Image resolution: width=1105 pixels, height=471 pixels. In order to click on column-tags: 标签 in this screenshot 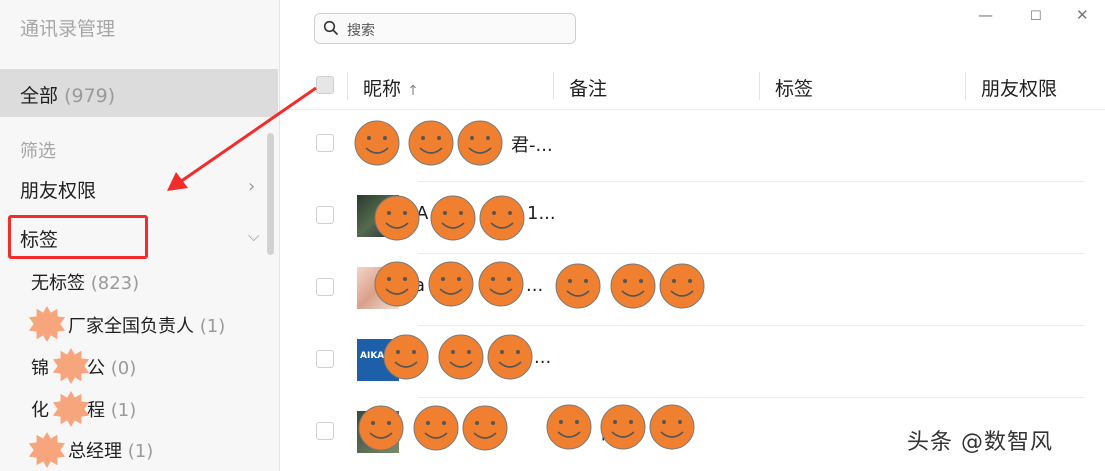, I will do `click(794, 87)`.